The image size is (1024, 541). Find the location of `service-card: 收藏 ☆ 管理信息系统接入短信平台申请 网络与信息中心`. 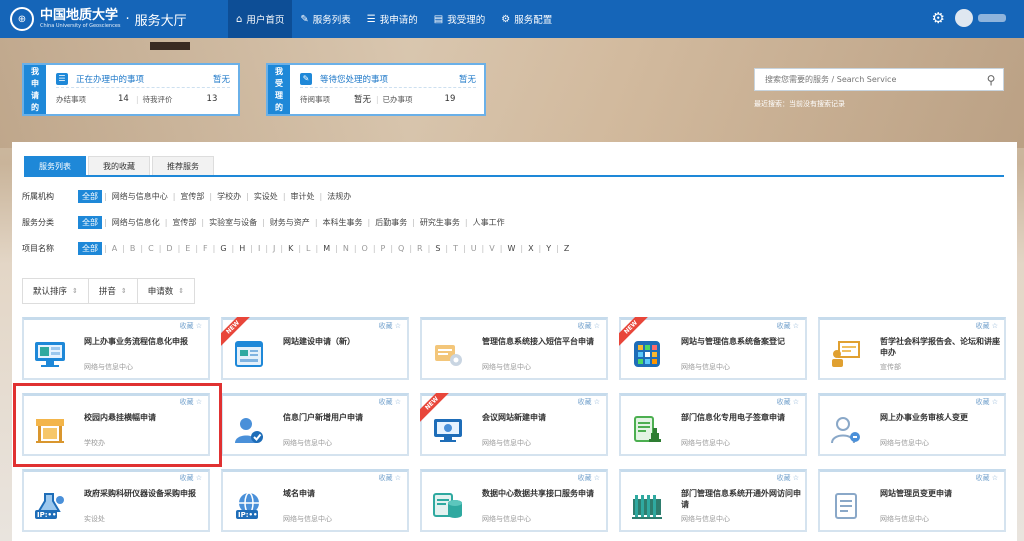

service-card: 收藏 ☆ 管理信息系统接入短信平台申请 网络与信息中心 is located at coordinates (514, 348).